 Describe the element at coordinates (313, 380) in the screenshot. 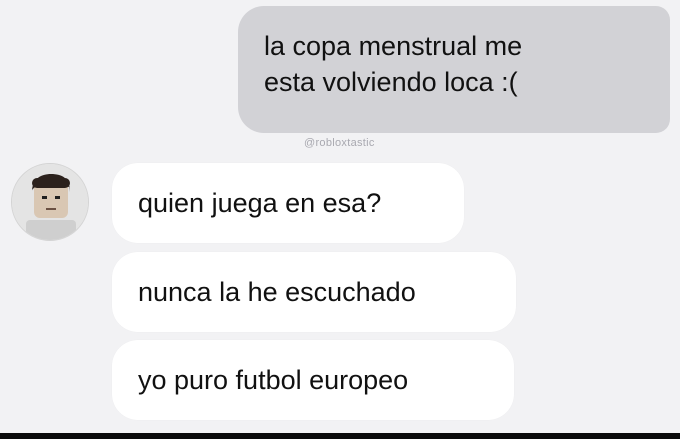

I see `received-message-bubble: yo puro futbol europeo` at that location.